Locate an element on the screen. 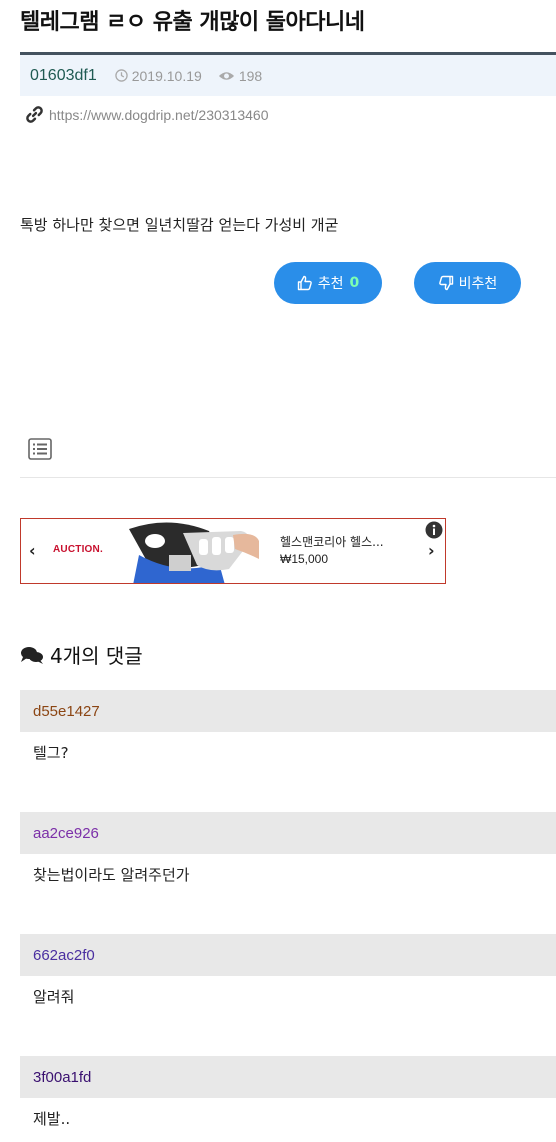 This screenshot has height=1142, width=556. comment-author: 3f00a1fd is located at coordinates (62, 1077).